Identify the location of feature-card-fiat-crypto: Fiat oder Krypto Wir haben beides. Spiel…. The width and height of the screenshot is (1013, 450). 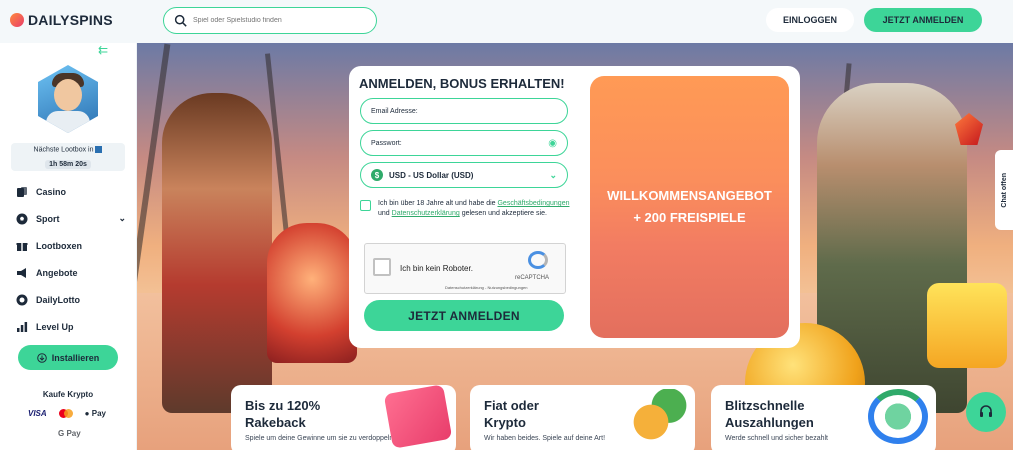
(582, 417).